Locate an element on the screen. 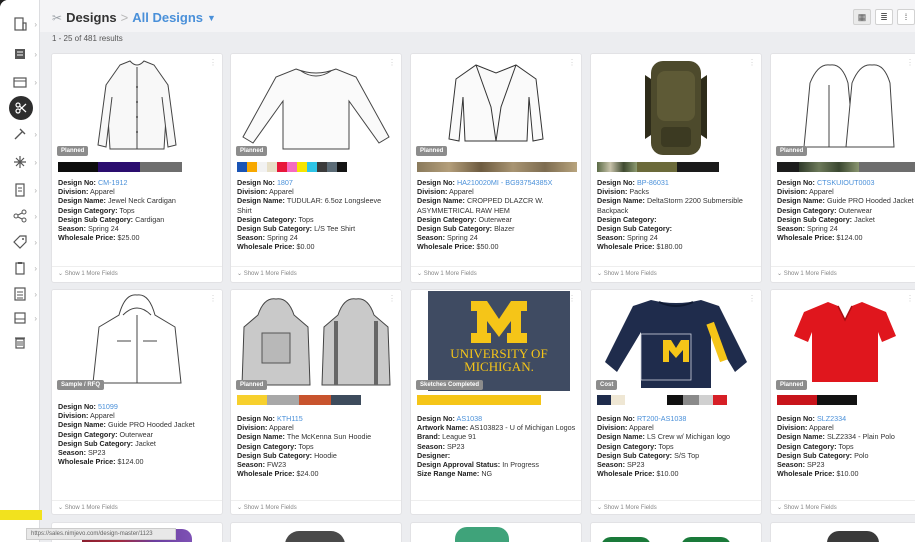 The image size is (915, 542). design-no-link: 51099 is located at coordinates (108, 406).